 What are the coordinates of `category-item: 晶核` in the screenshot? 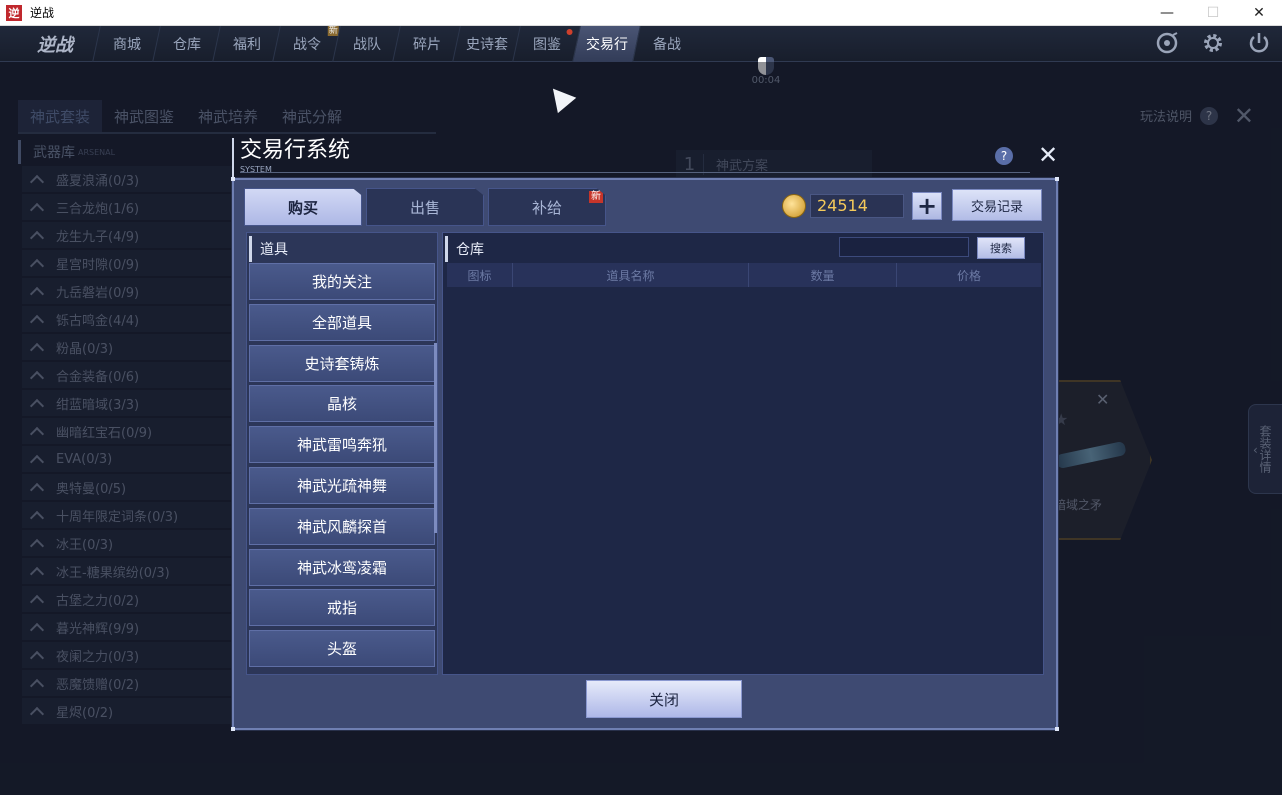 It's located at (342, 404).